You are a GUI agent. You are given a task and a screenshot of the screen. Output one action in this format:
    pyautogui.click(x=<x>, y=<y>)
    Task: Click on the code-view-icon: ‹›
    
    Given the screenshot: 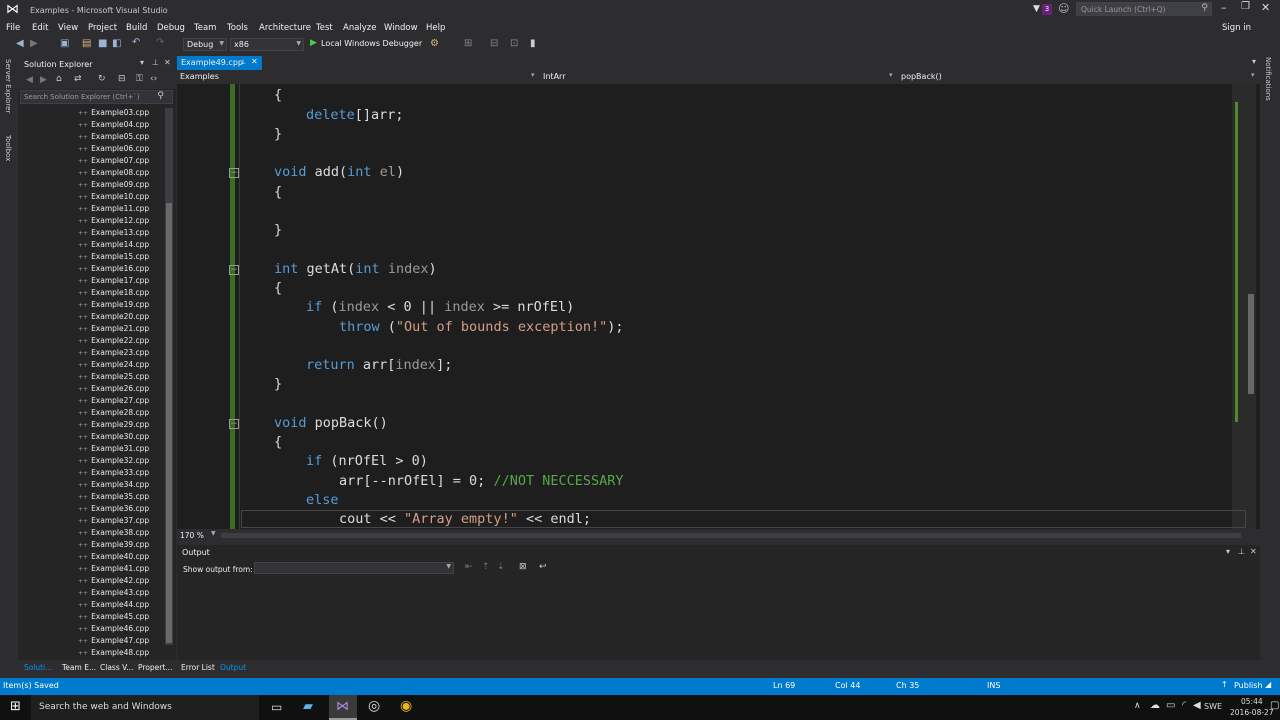 What is the action you would take?
    pyautogui.click(x=153, y=79)
    